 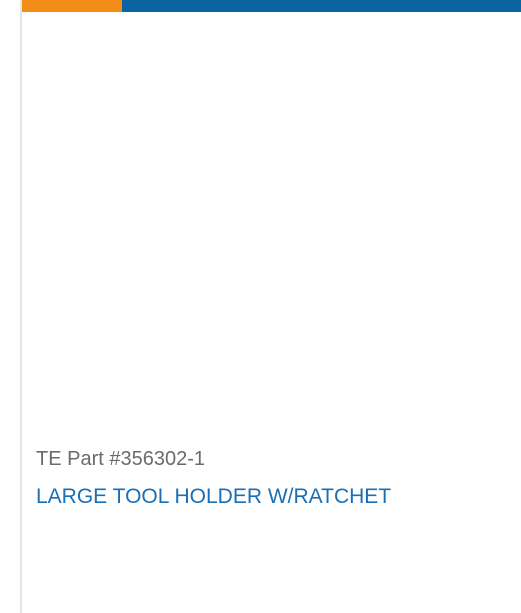 What do you see at coordinates (72, 6) in the screenshot?
I see `accent-bar-segment` at bounding box center [72, 6].